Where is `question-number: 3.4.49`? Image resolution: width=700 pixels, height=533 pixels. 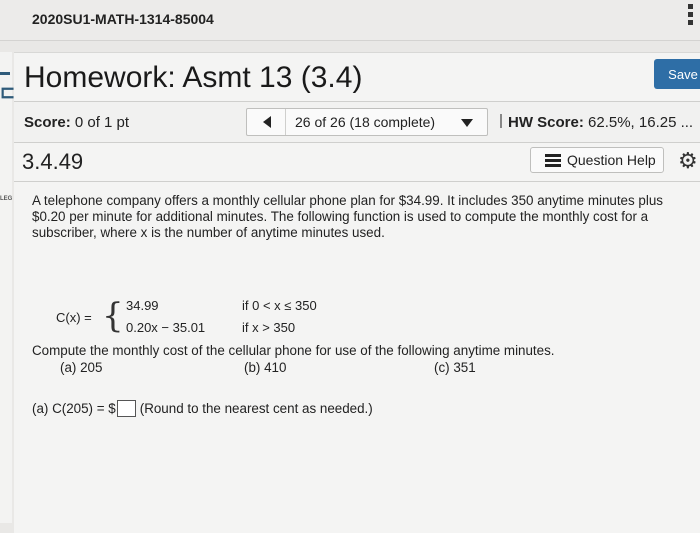 question-number: 3.4.49 is located at coordinates (53, 161).